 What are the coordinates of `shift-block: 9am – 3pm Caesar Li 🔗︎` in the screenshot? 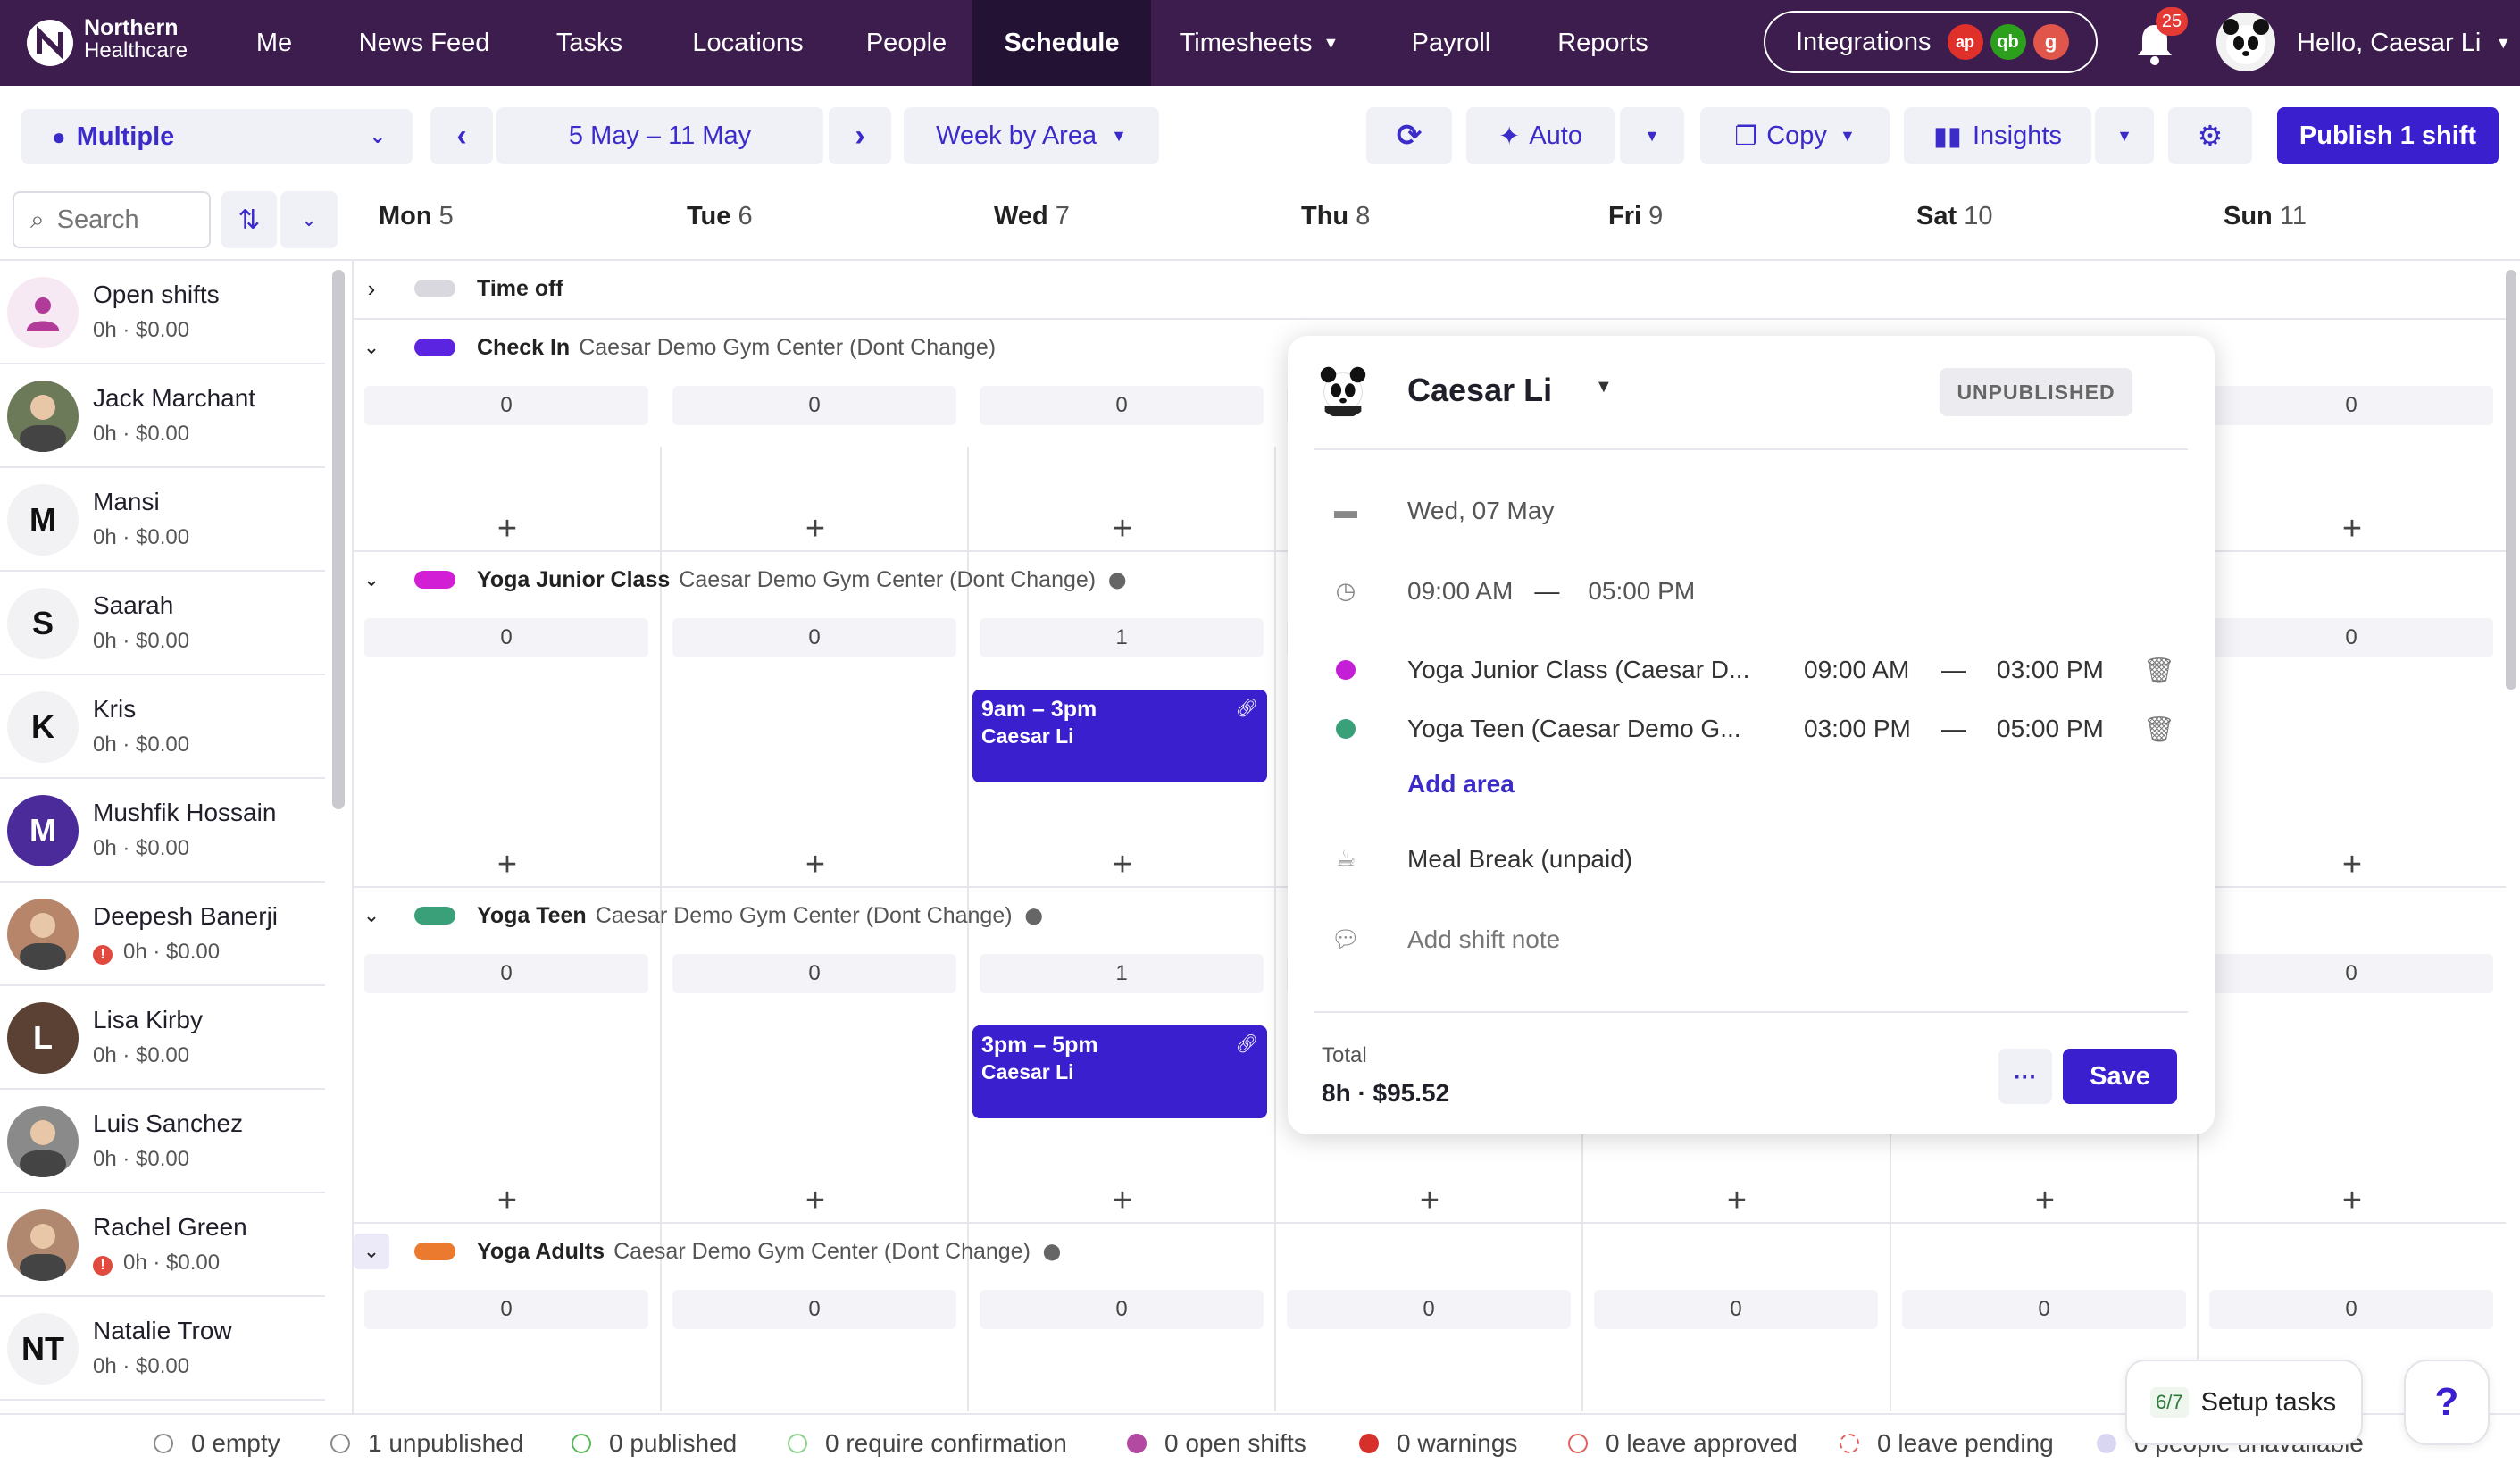 It's located at (1119, 736).